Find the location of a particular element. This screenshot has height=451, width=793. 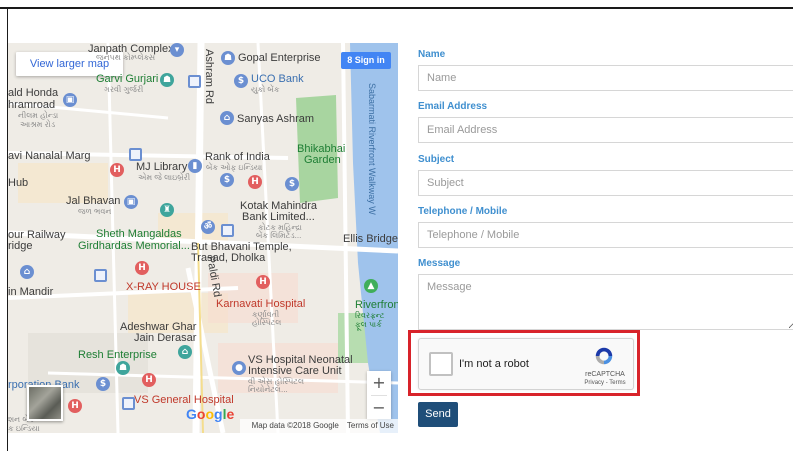

privacy-link: Privacy is located at coordinates (594, 383).